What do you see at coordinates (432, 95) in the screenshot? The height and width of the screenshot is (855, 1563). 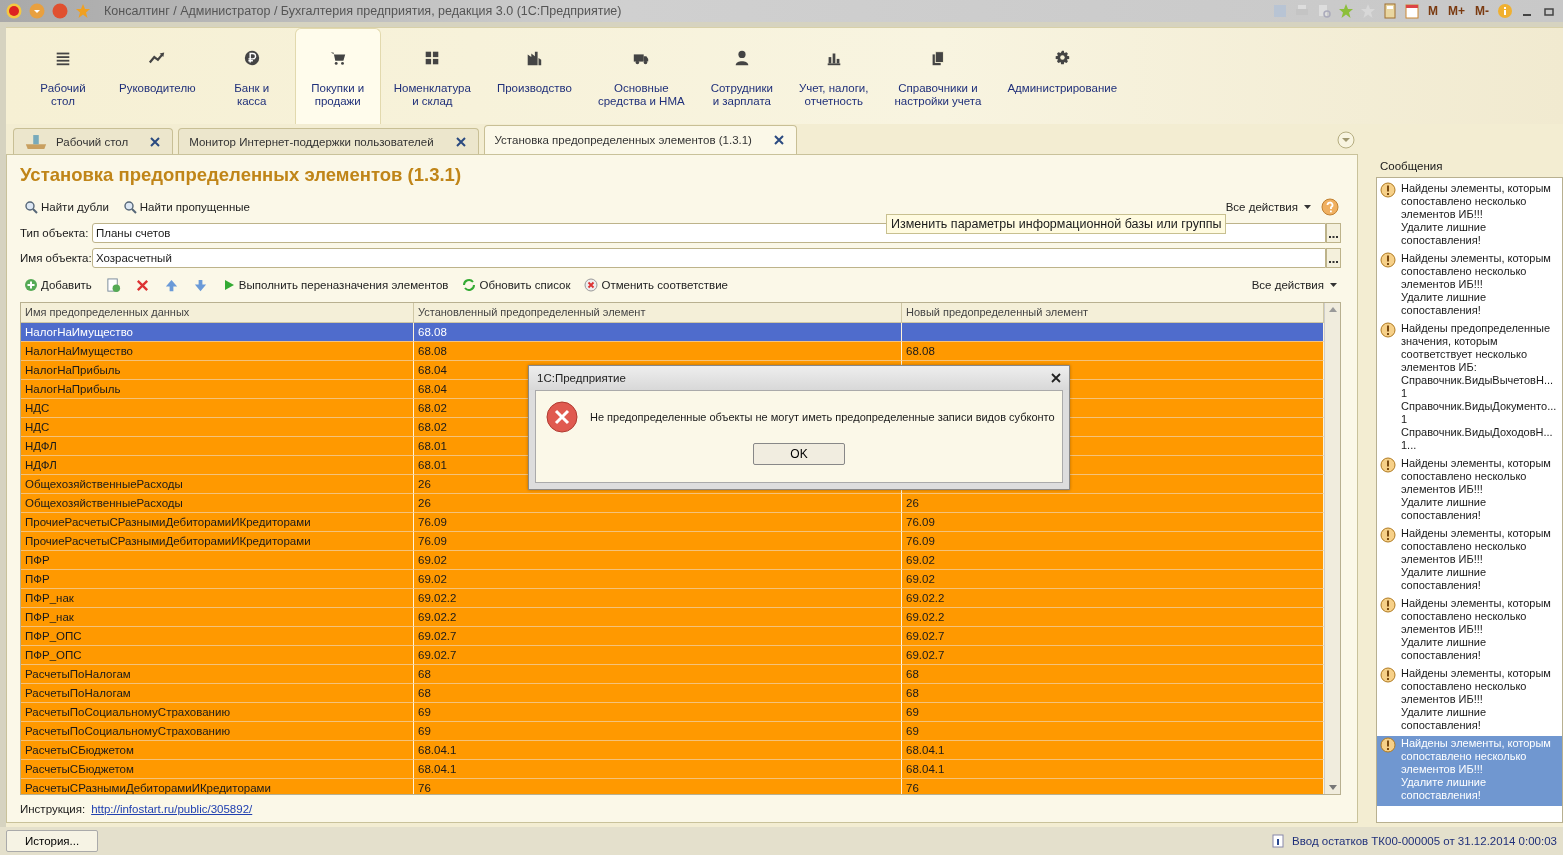 I see `section-label: Номенклатура и склад` at bounding box center [432, 95].